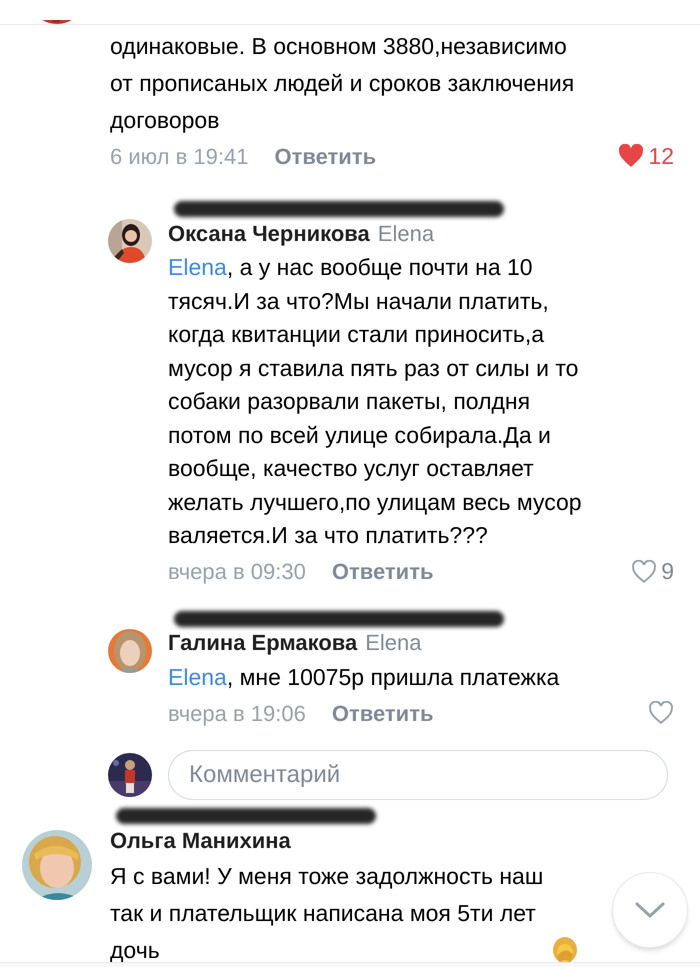 The height and width of the screenshot is (967, 700). Describe the element at coordinates (418, 775) in the screenshot. I see `comment-field: Комментарий` at that location.